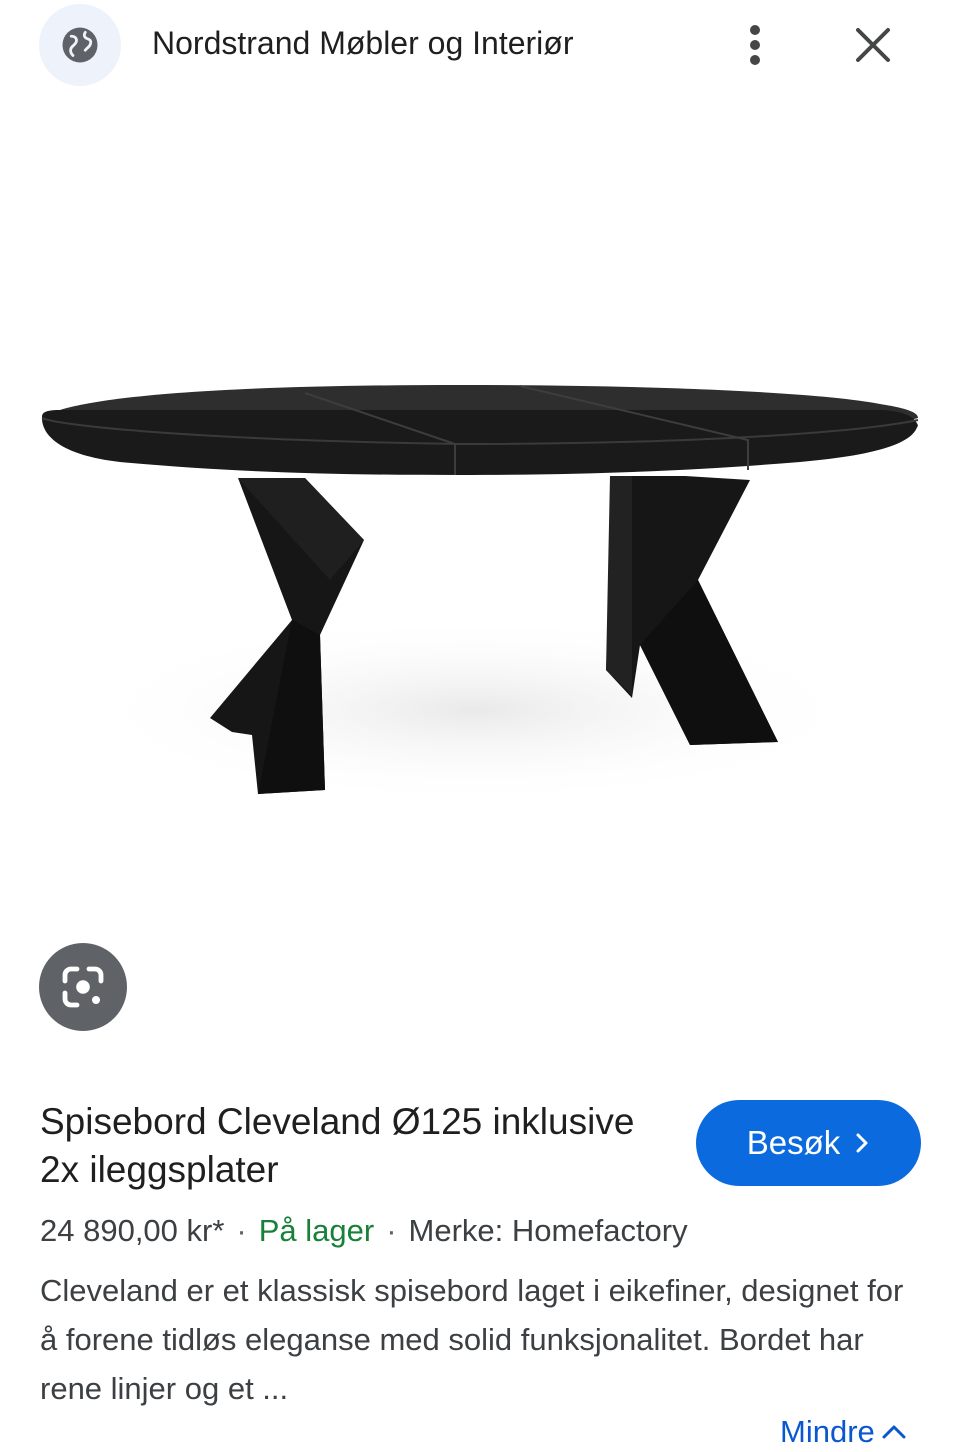  What do you see at coordinates (827, 1431) in the screenshot?
I see `show-less-label: Mindre` at bounding box center [827, 1431].